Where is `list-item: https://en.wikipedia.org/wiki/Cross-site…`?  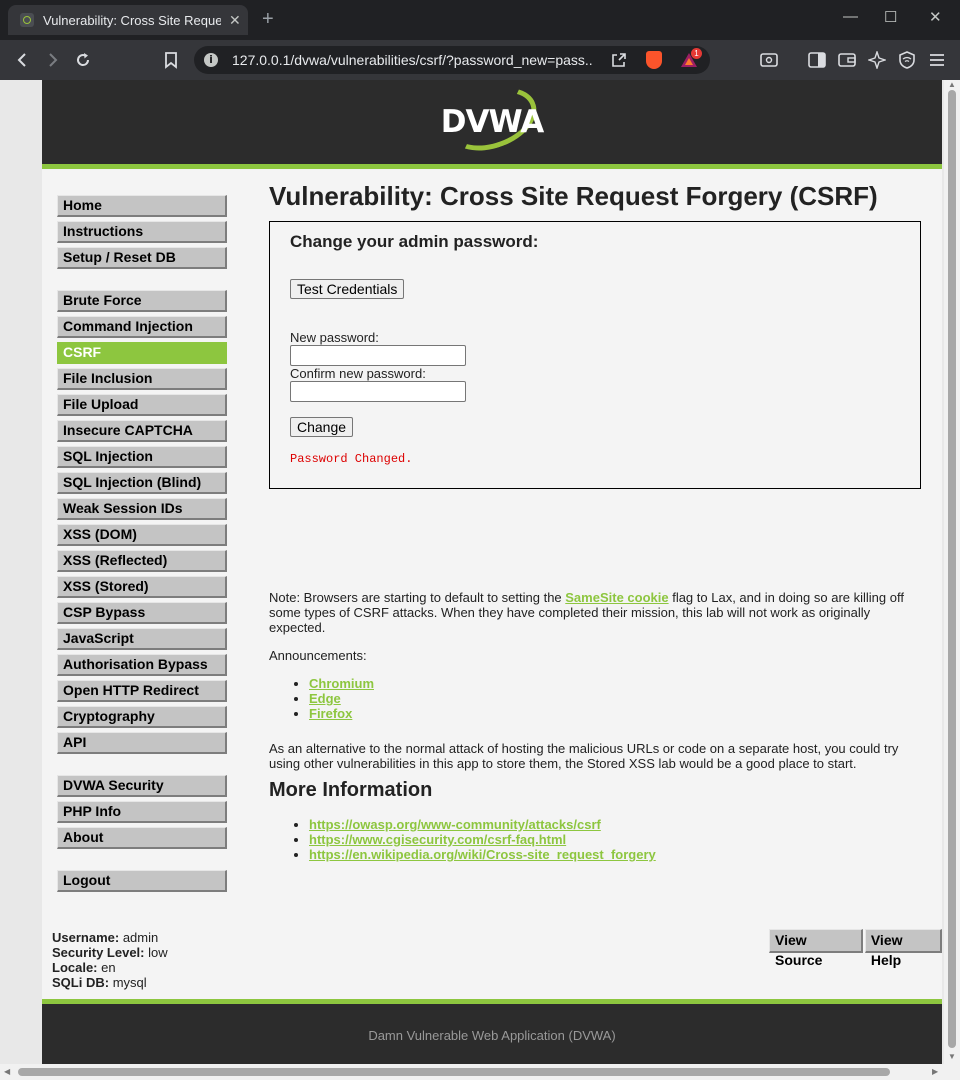 list-item: https://en.wikipedia.org/wiki/Cross-site… is located at coordinates (482, 854).